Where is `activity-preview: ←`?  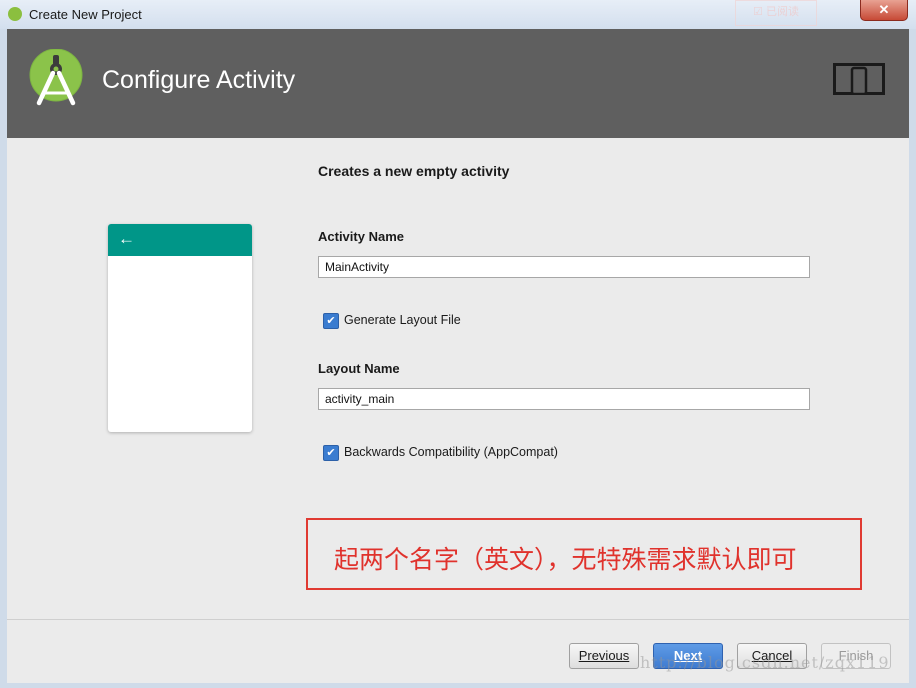
activity-preview: ← is located at coordinates (180, 328).